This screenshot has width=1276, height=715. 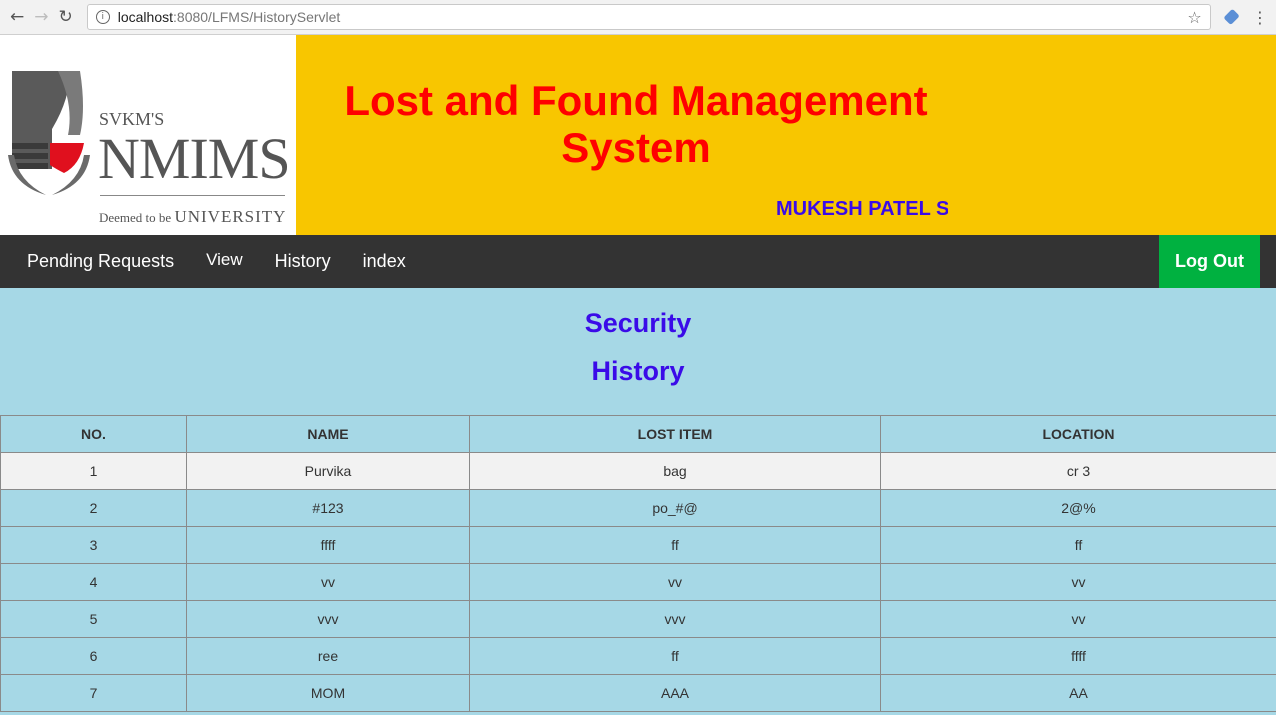 I want to click on cell-no: 3, so click(x=93, y=545).